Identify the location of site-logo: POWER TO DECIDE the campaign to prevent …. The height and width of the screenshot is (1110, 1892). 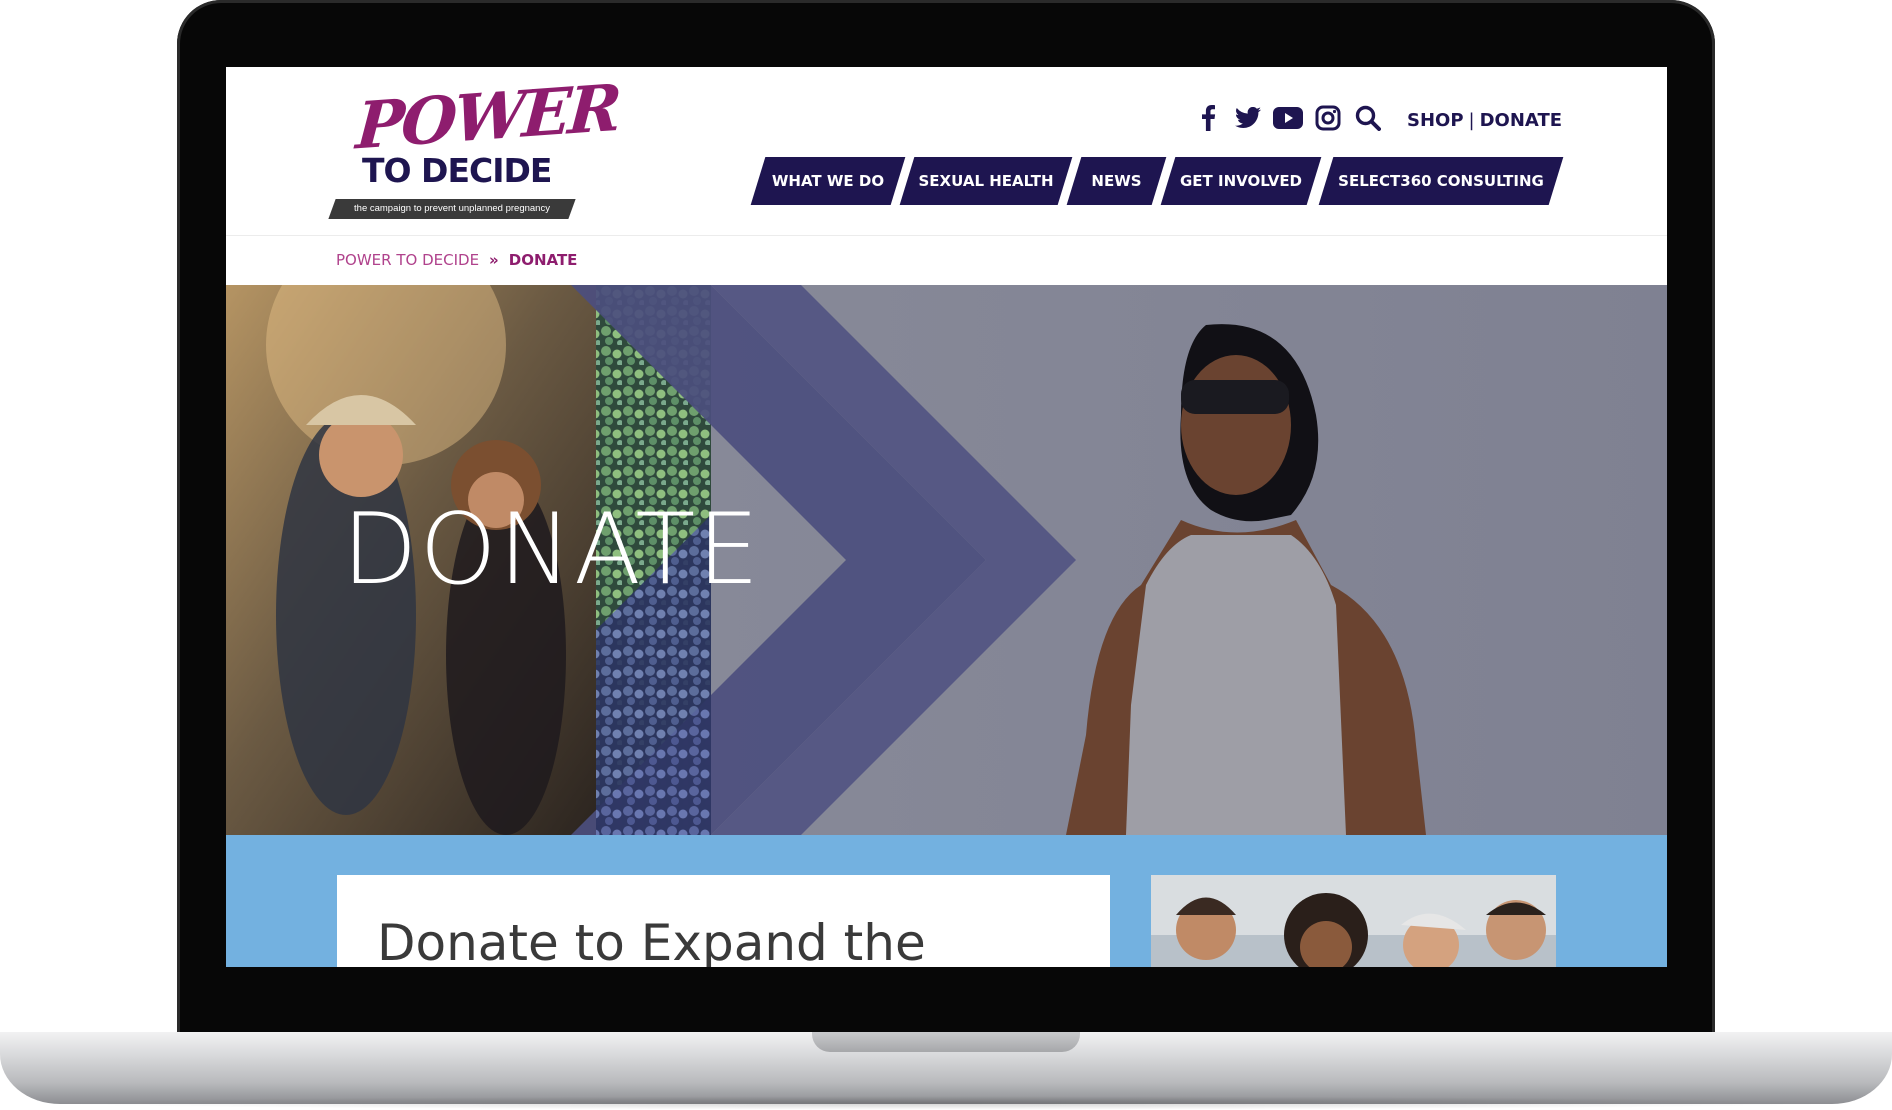
(474, 153).